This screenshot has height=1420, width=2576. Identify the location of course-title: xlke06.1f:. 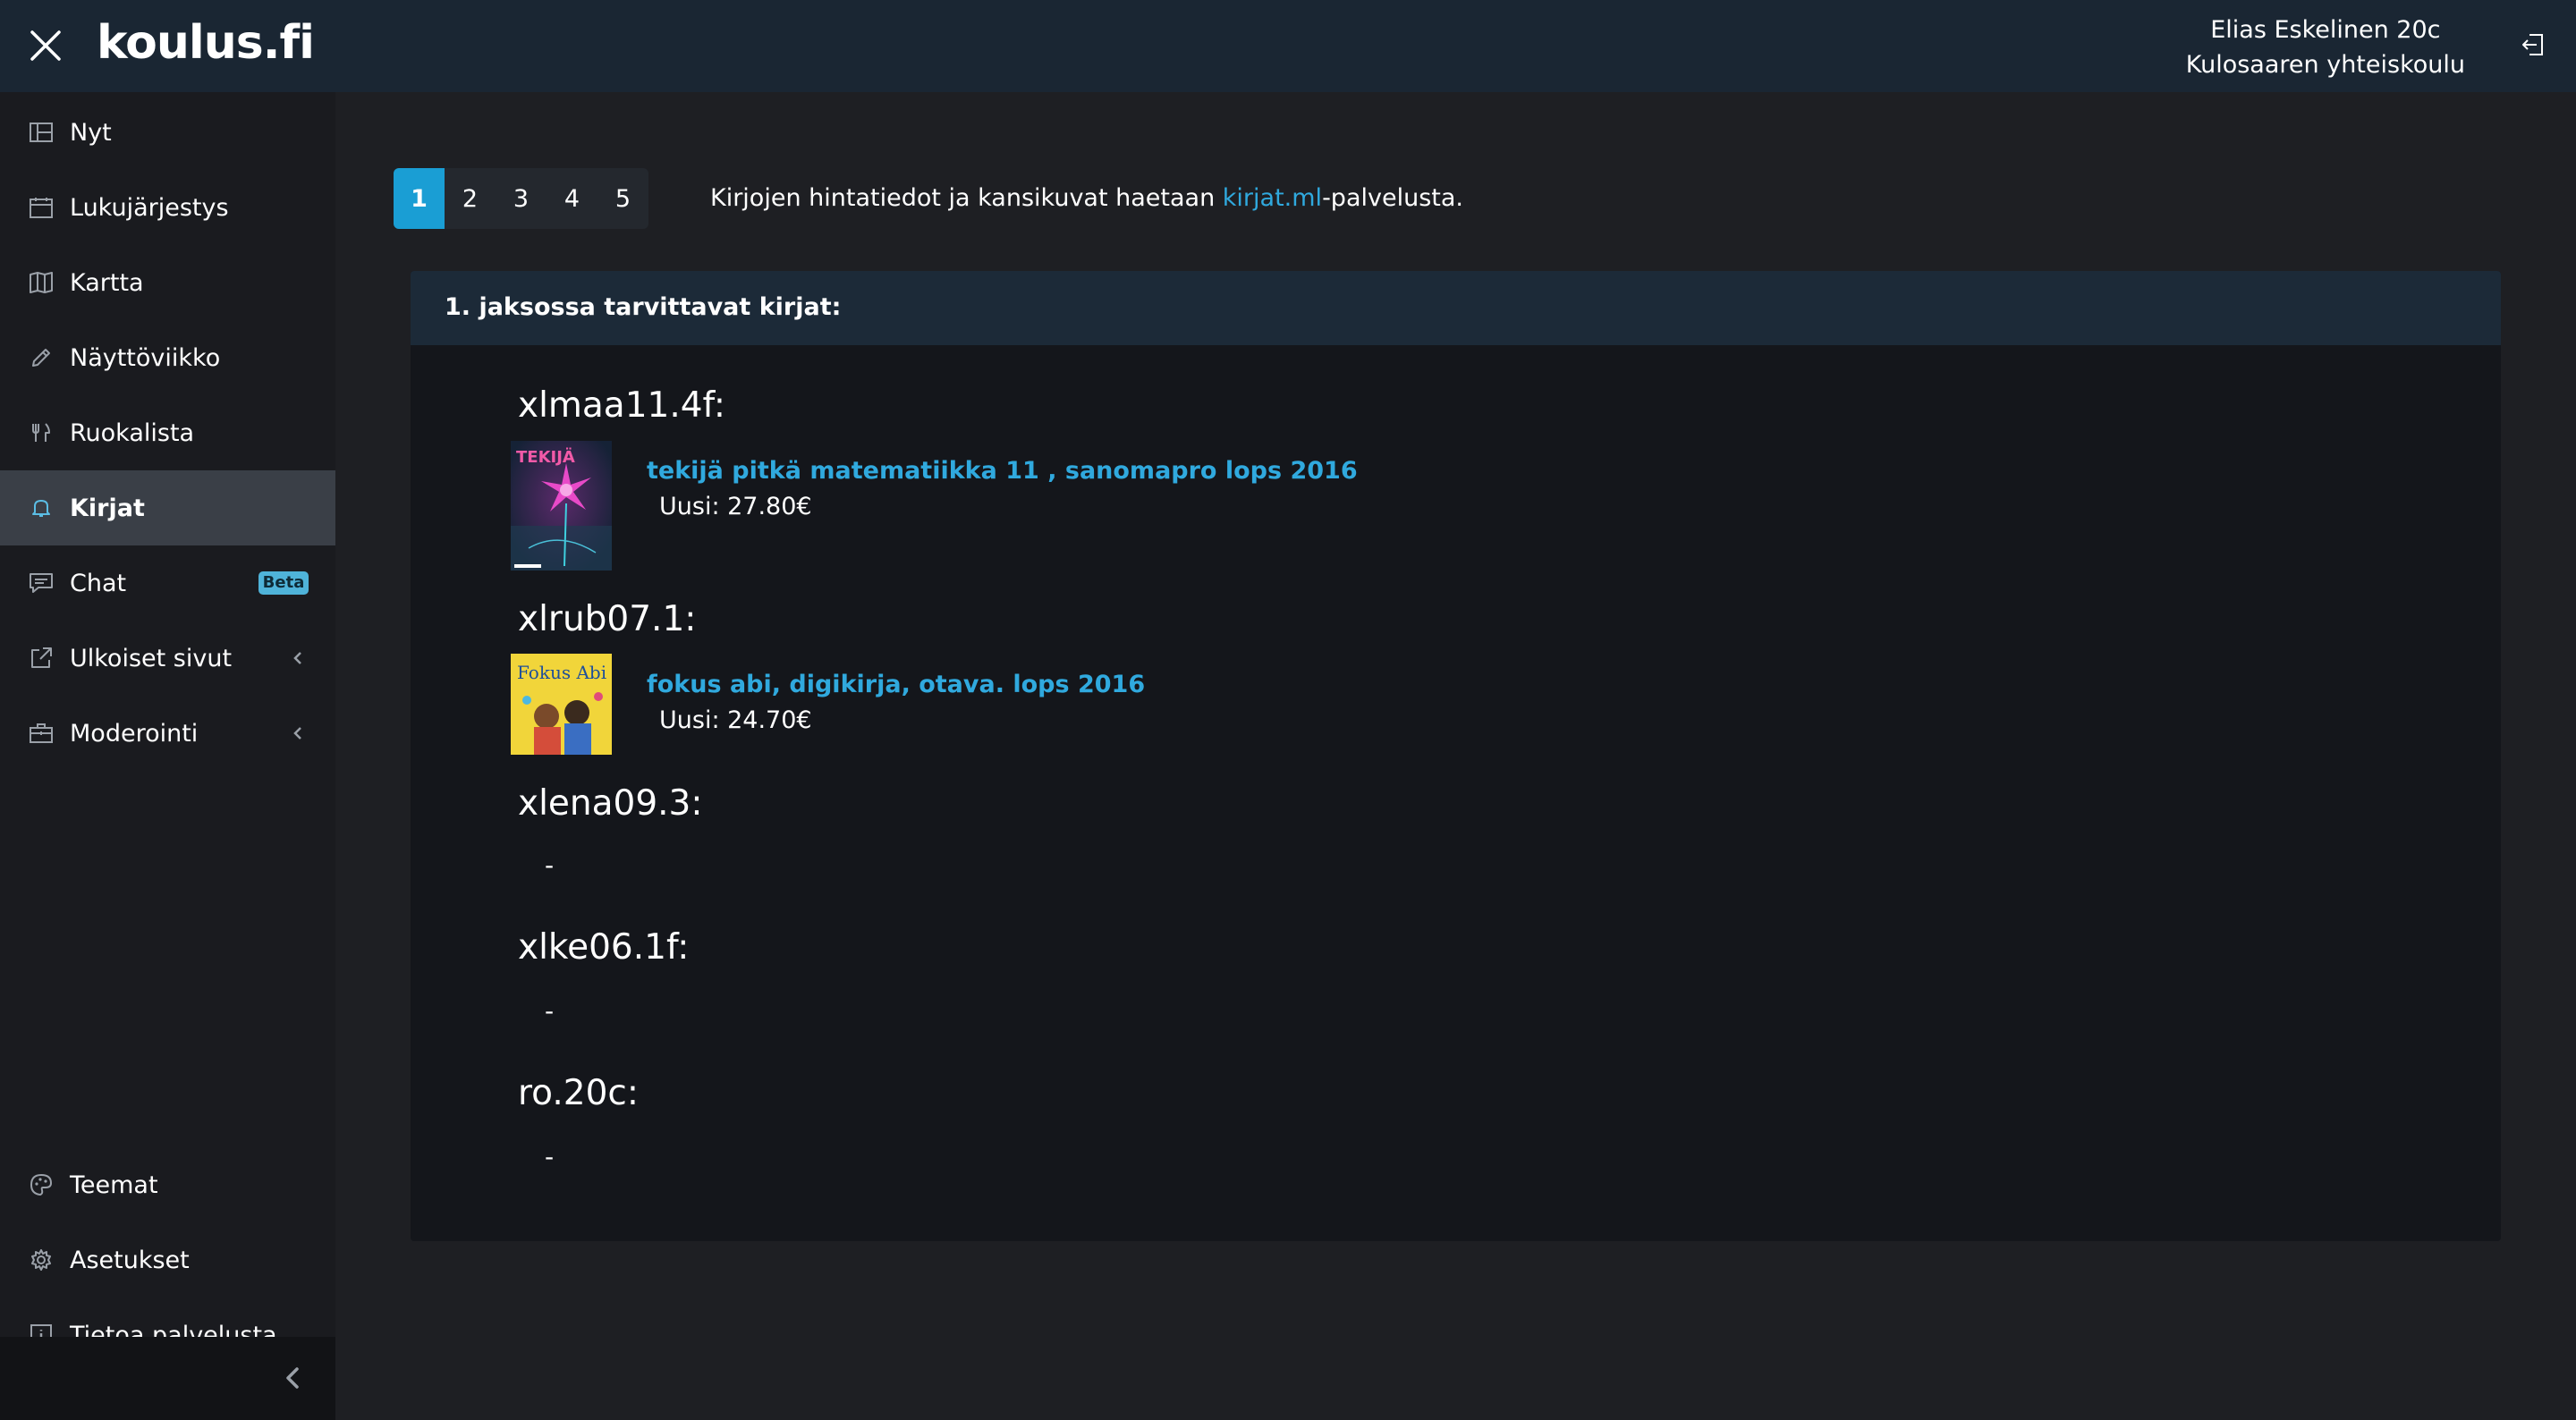
(604, 948).